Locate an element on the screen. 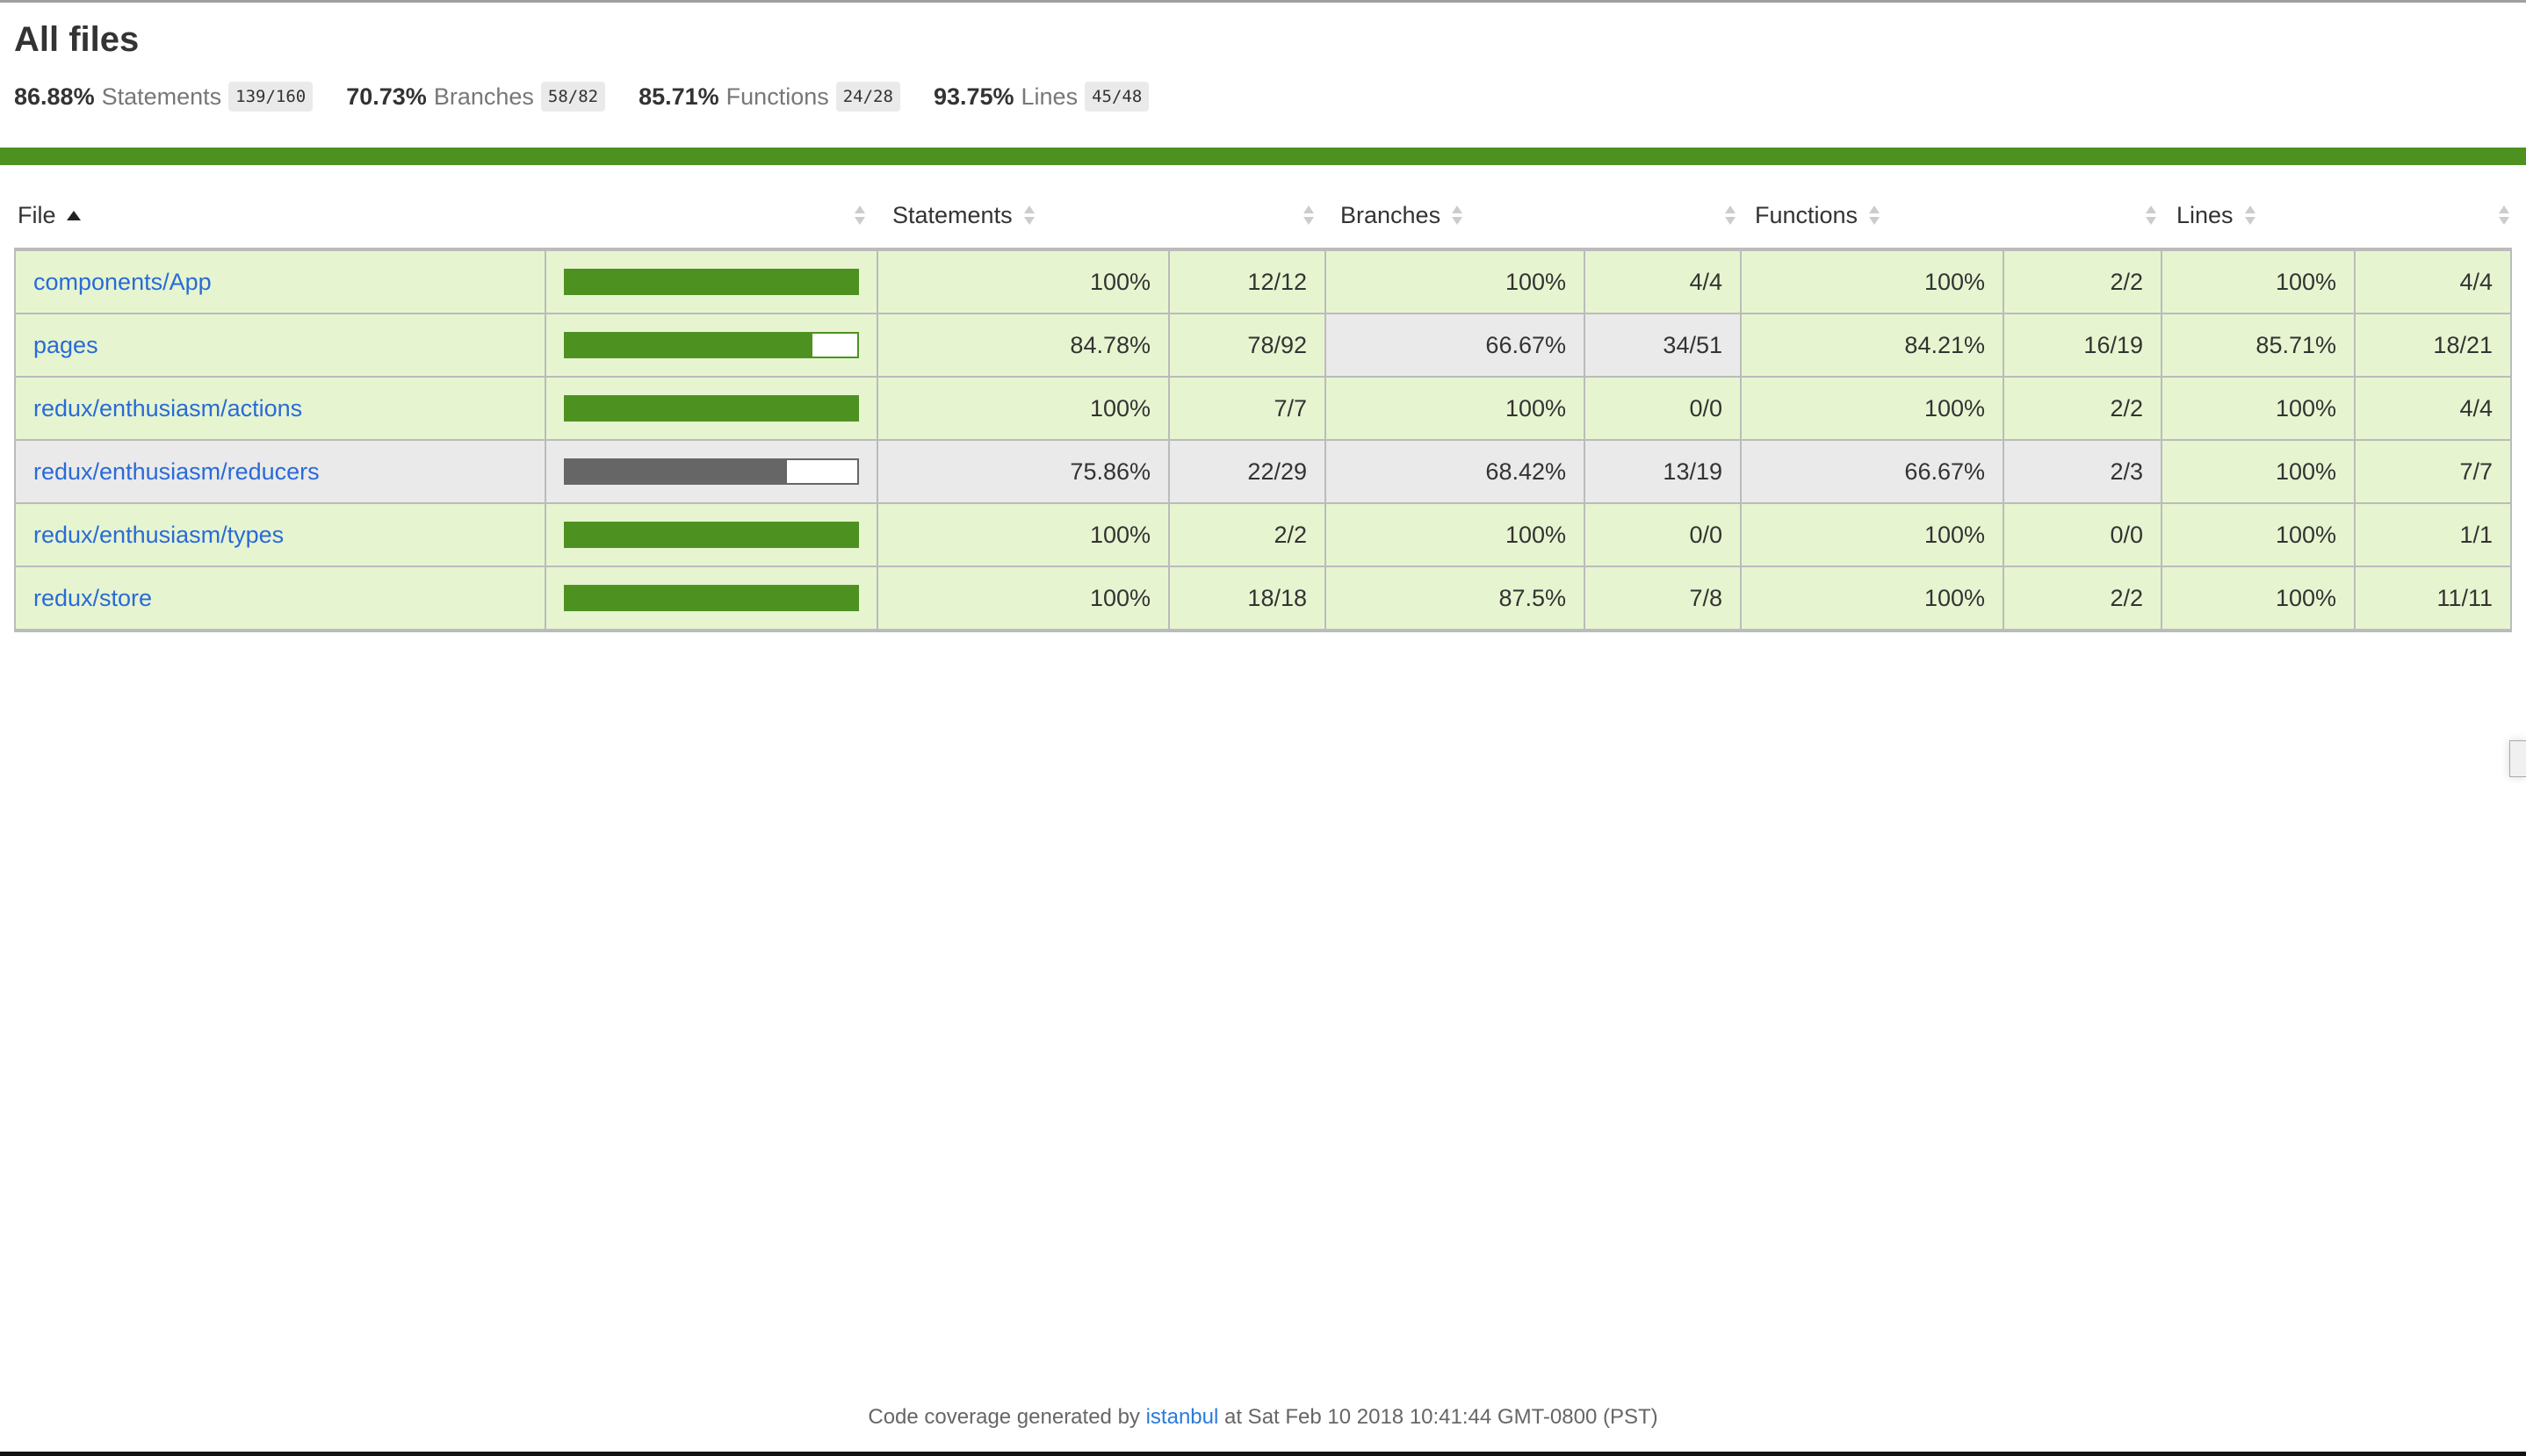 This screenshot has width=2526, height=1456. file-cell: redux/enthusiasm/actions is located at coordinates (280, 408).